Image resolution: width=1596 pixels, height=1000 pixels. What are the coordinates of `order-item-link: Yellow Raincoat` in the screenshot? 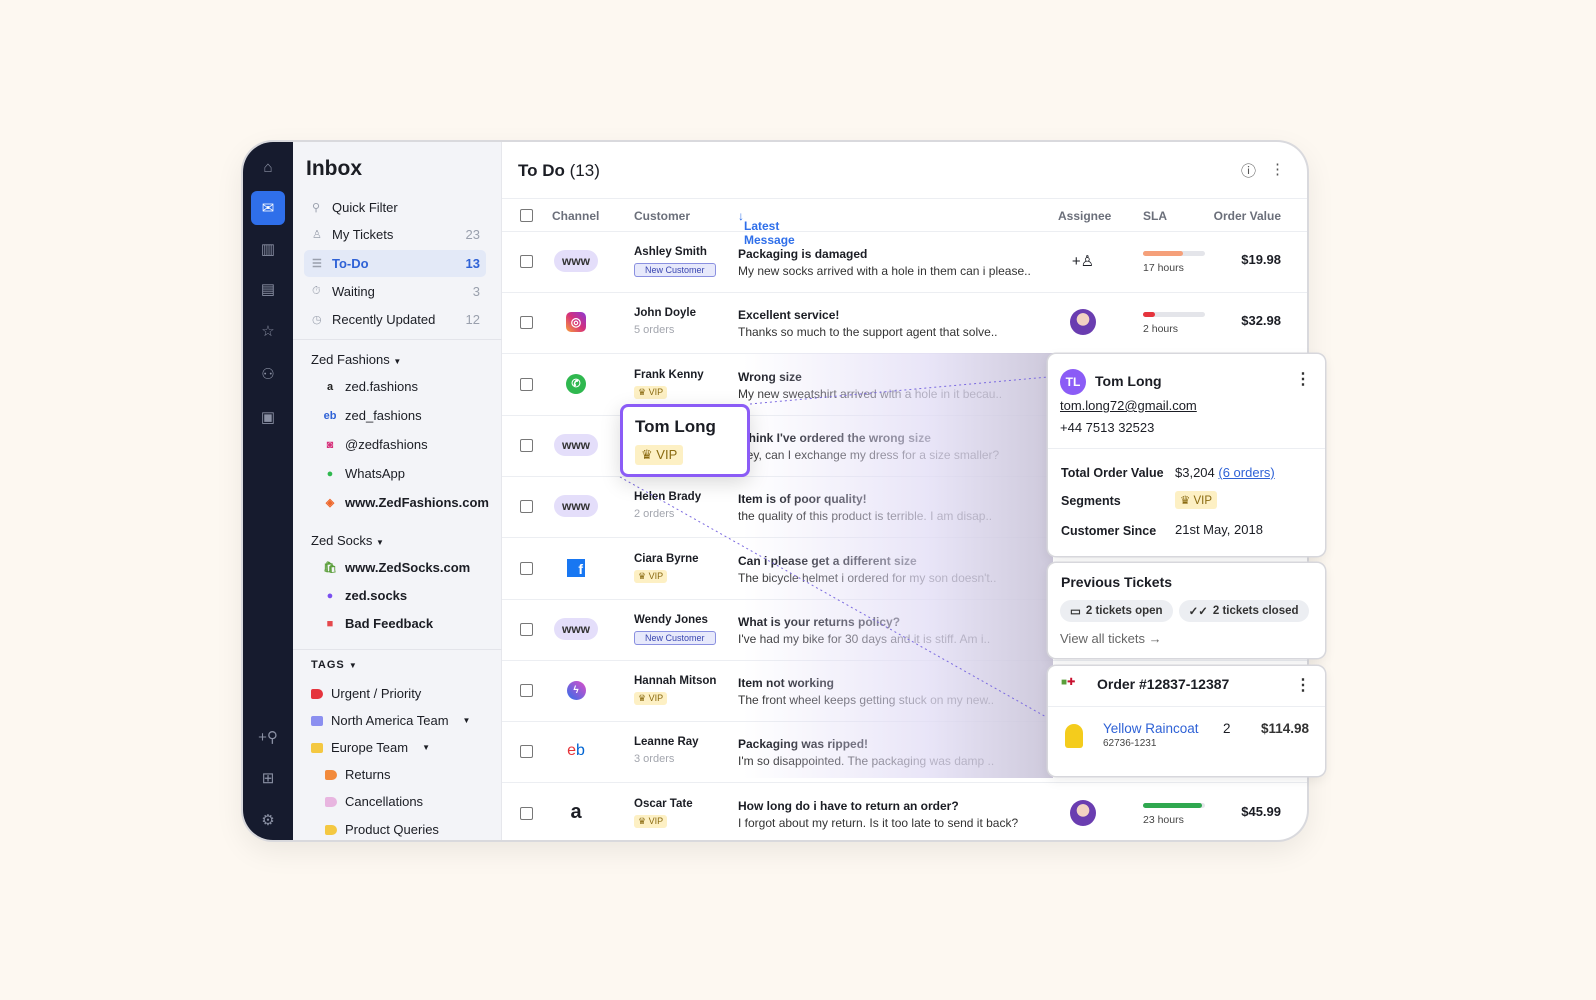 It's located at (1151, 728).